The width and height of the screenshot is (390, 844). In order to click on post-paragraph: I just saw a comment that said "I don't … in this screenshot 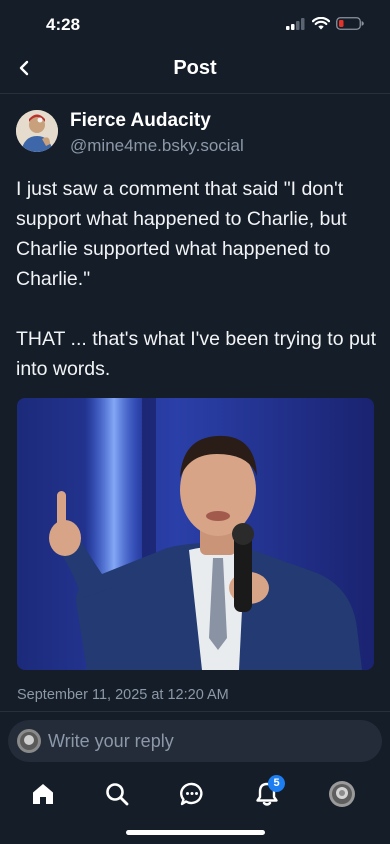, I will do `click(181, 234)`.